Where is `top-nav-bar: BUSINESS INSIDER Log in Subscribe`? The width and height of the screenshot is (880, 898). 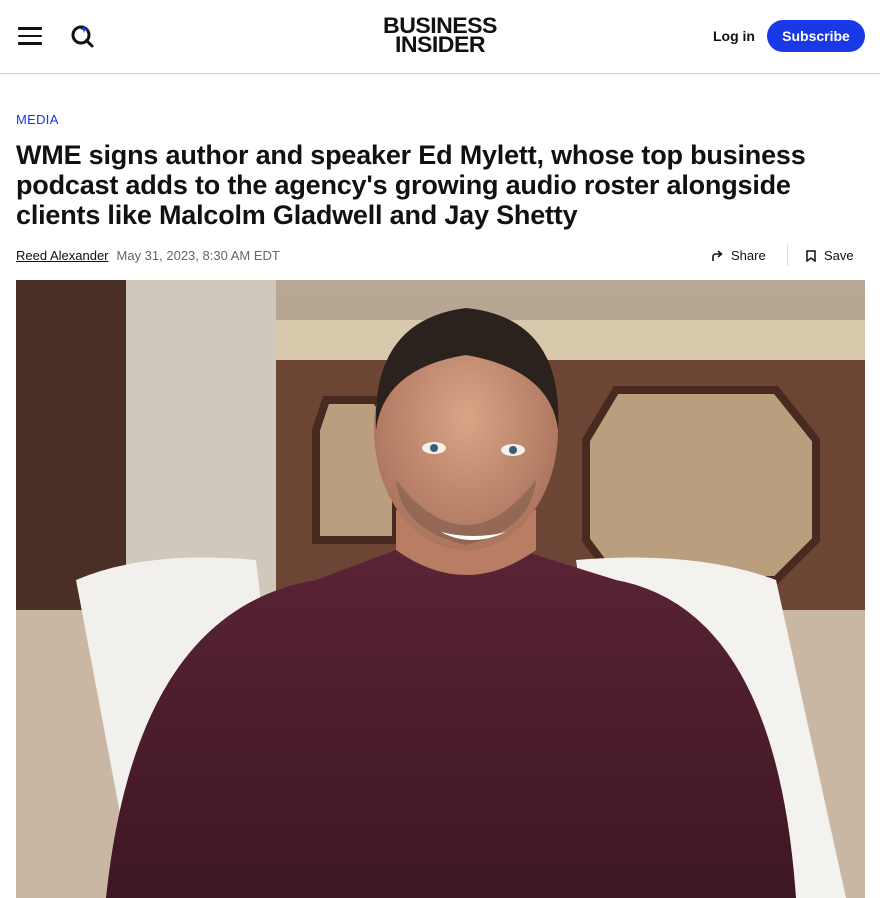
top-nav-bar: BUSINESS INSIDER Log in Subscribe is located at coordinates (440, 37).